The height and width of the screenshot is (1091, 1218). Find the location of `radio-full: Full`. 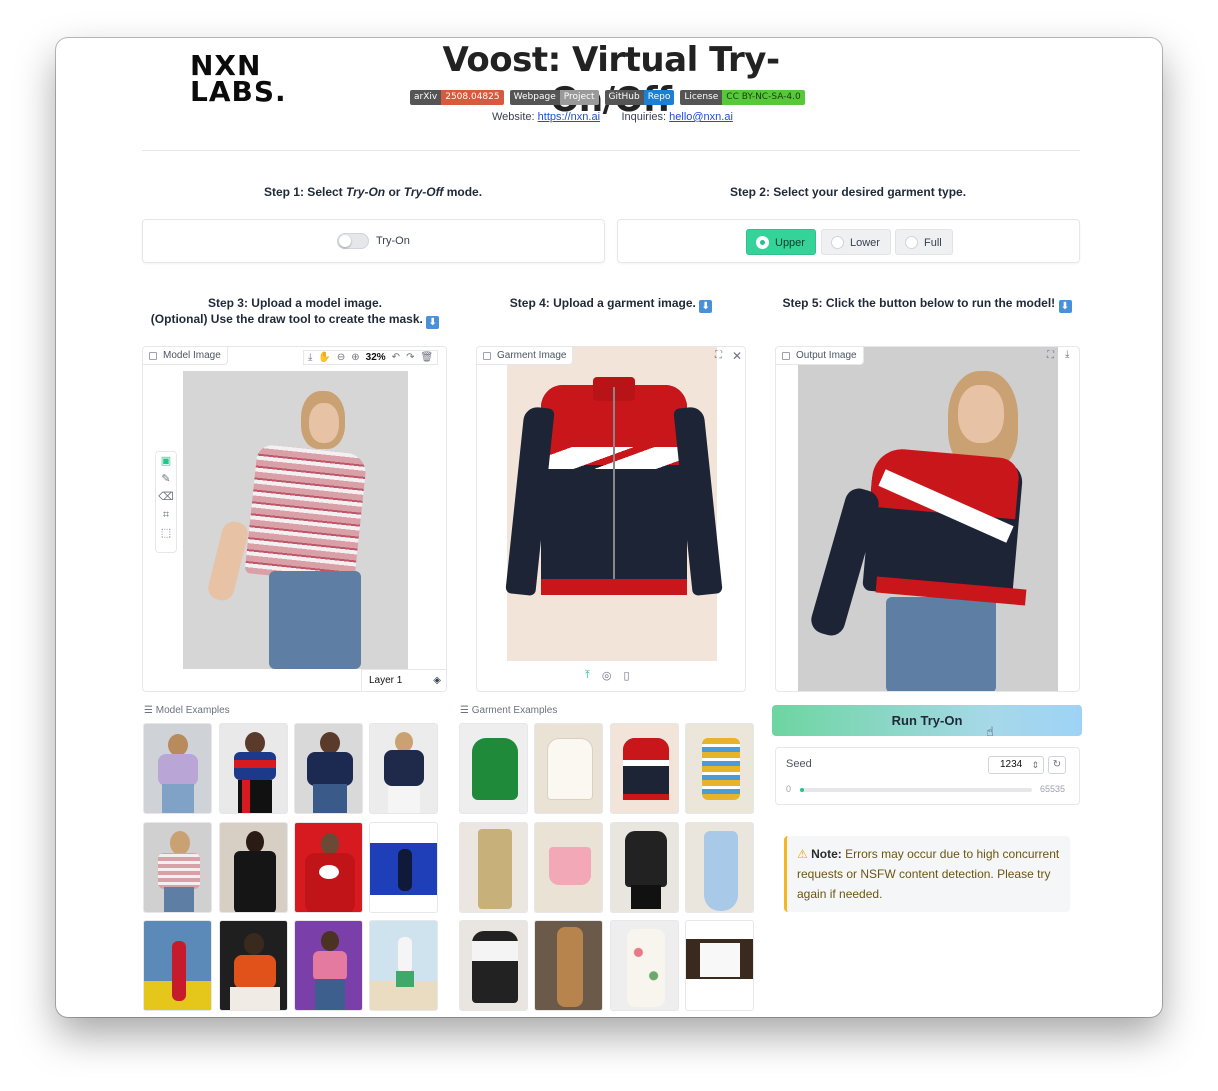

radio-full: Full is located at coordinates (924, 242).